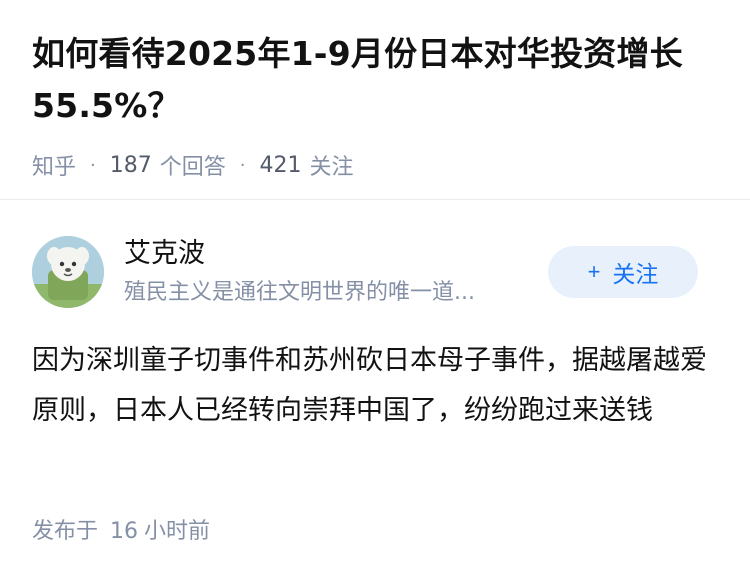 Image resolution: width=750 pixels, height=586 pixels. Describe the element at coordinates (54, 165) in the screenshot. I see `source-label: 知乎` at that location.